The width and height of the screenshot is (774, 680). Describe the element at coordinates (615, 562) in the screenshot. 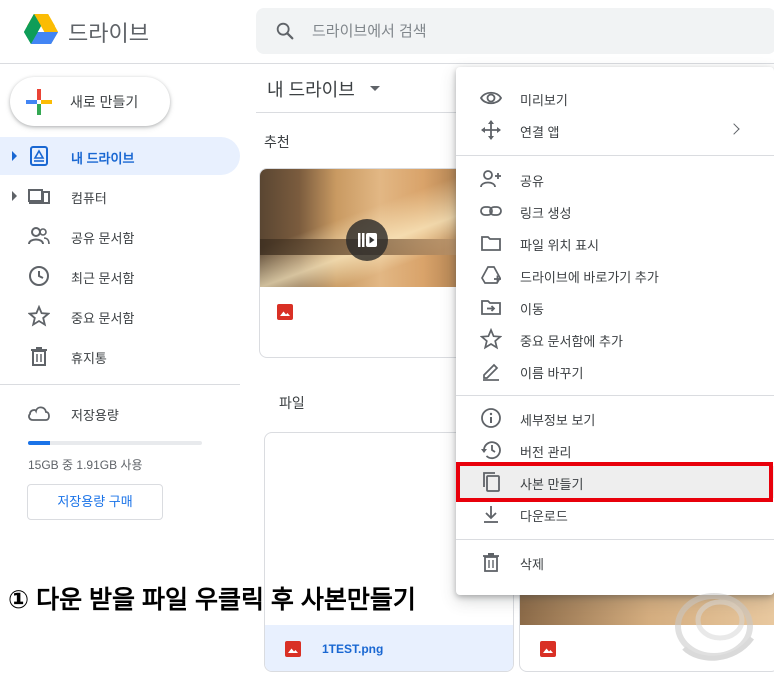

I see `menu-item-remove: 삭제` at that location.